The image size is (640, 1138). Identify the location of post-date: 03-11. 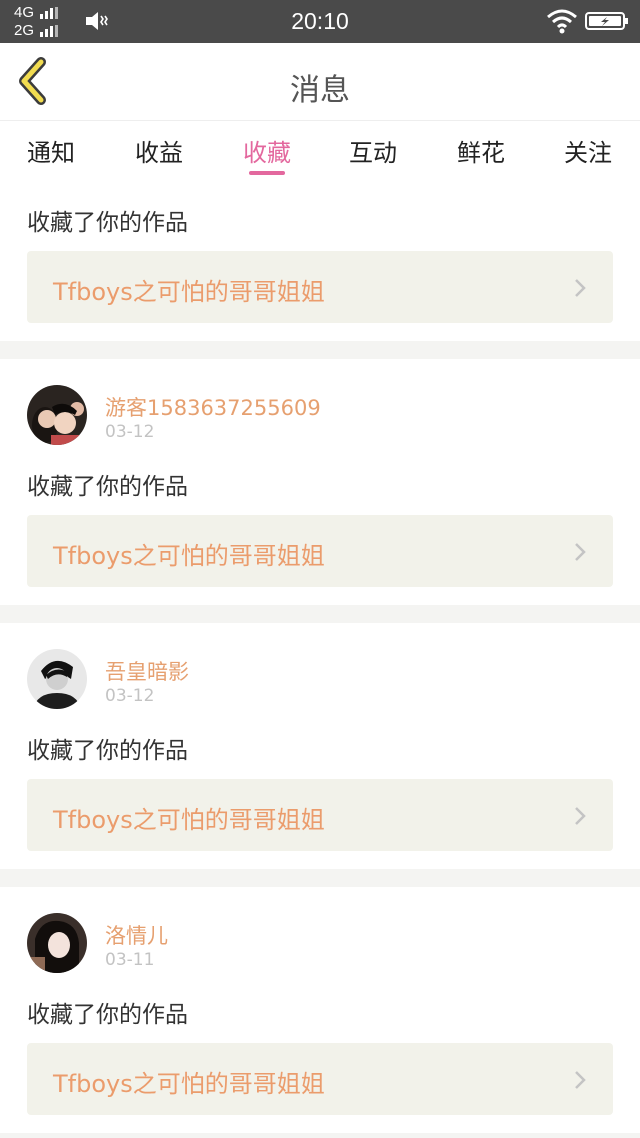
(130, 960).